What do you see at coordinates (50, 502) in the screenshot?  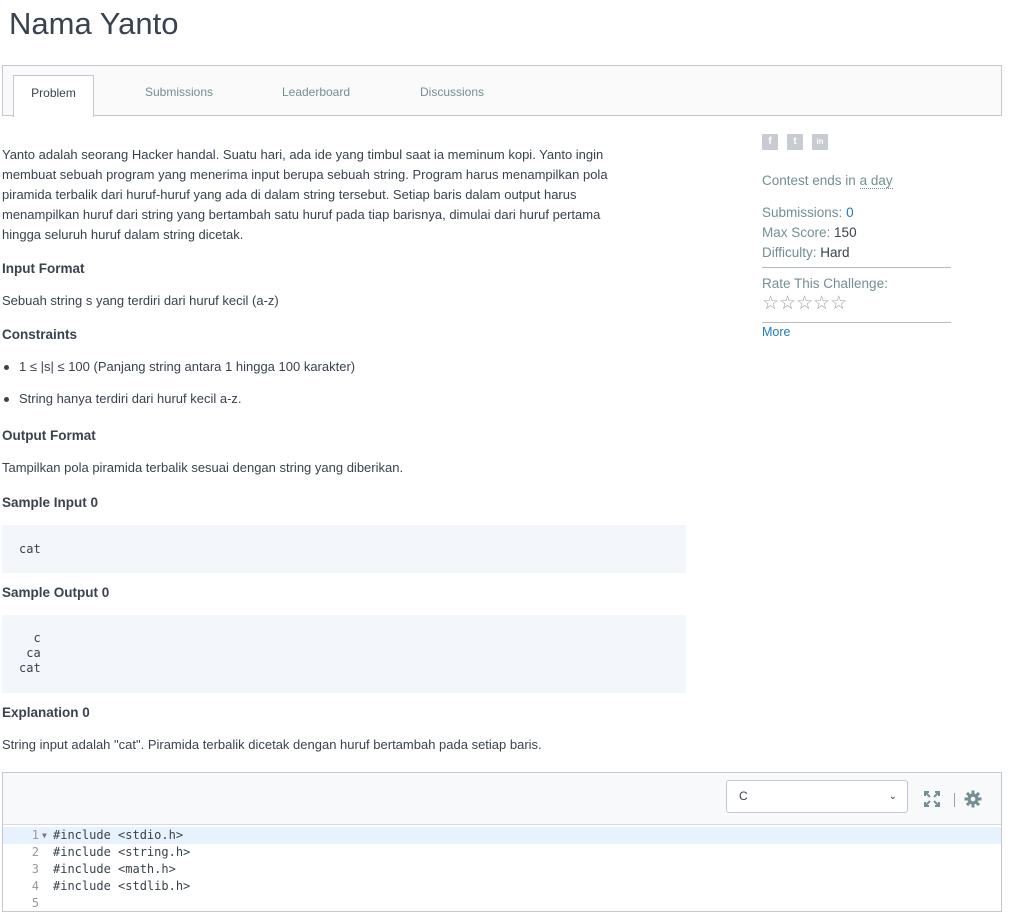 I see `sample-input-heading: Sample Input 0` at bounding box center [50, 502].